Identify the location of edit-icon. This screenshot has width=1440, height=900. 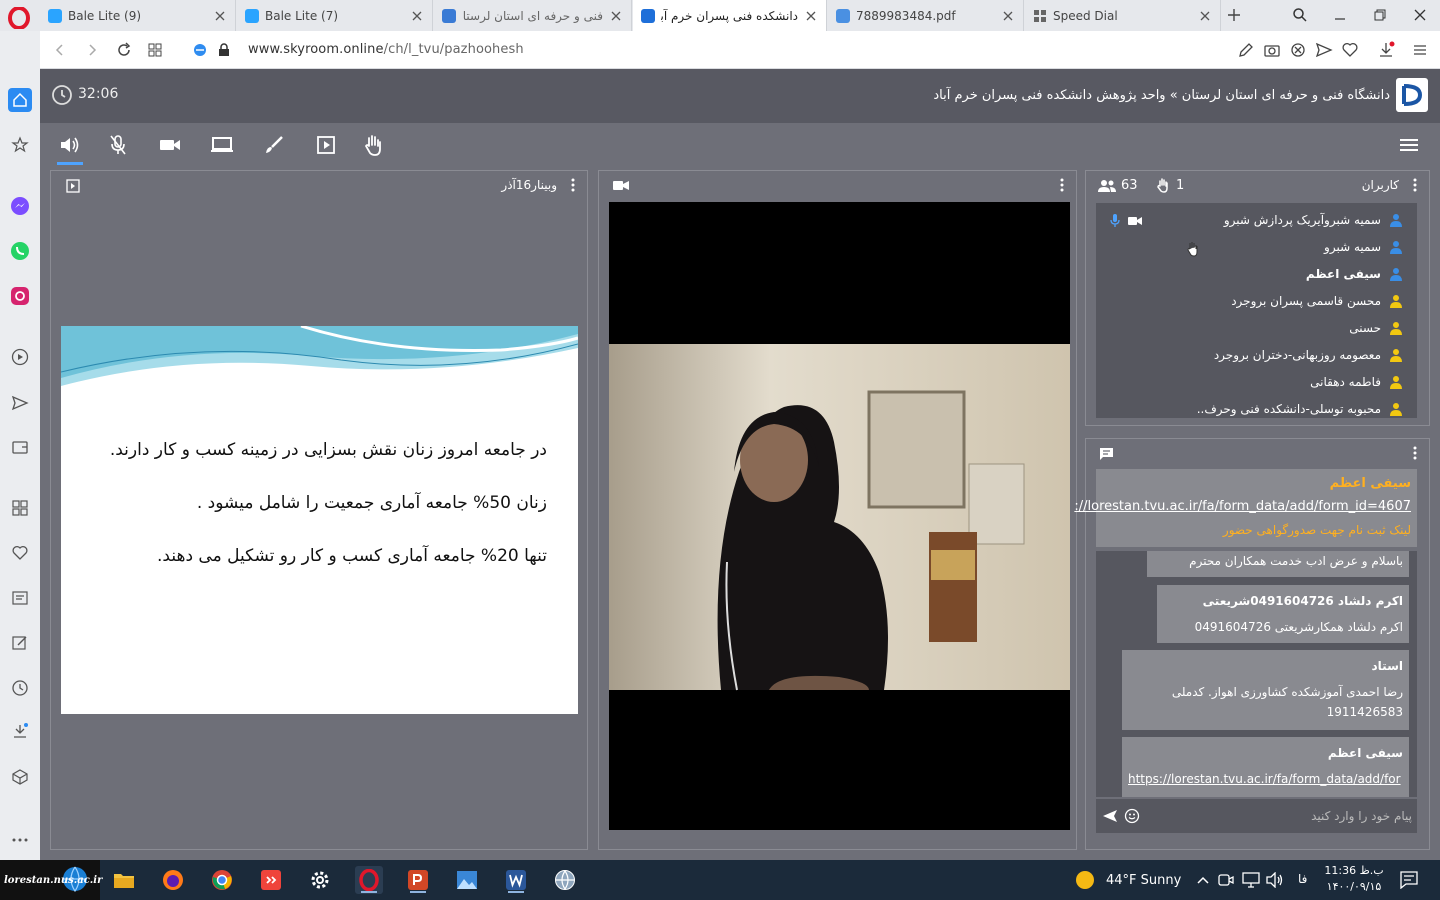
(1246, 50).